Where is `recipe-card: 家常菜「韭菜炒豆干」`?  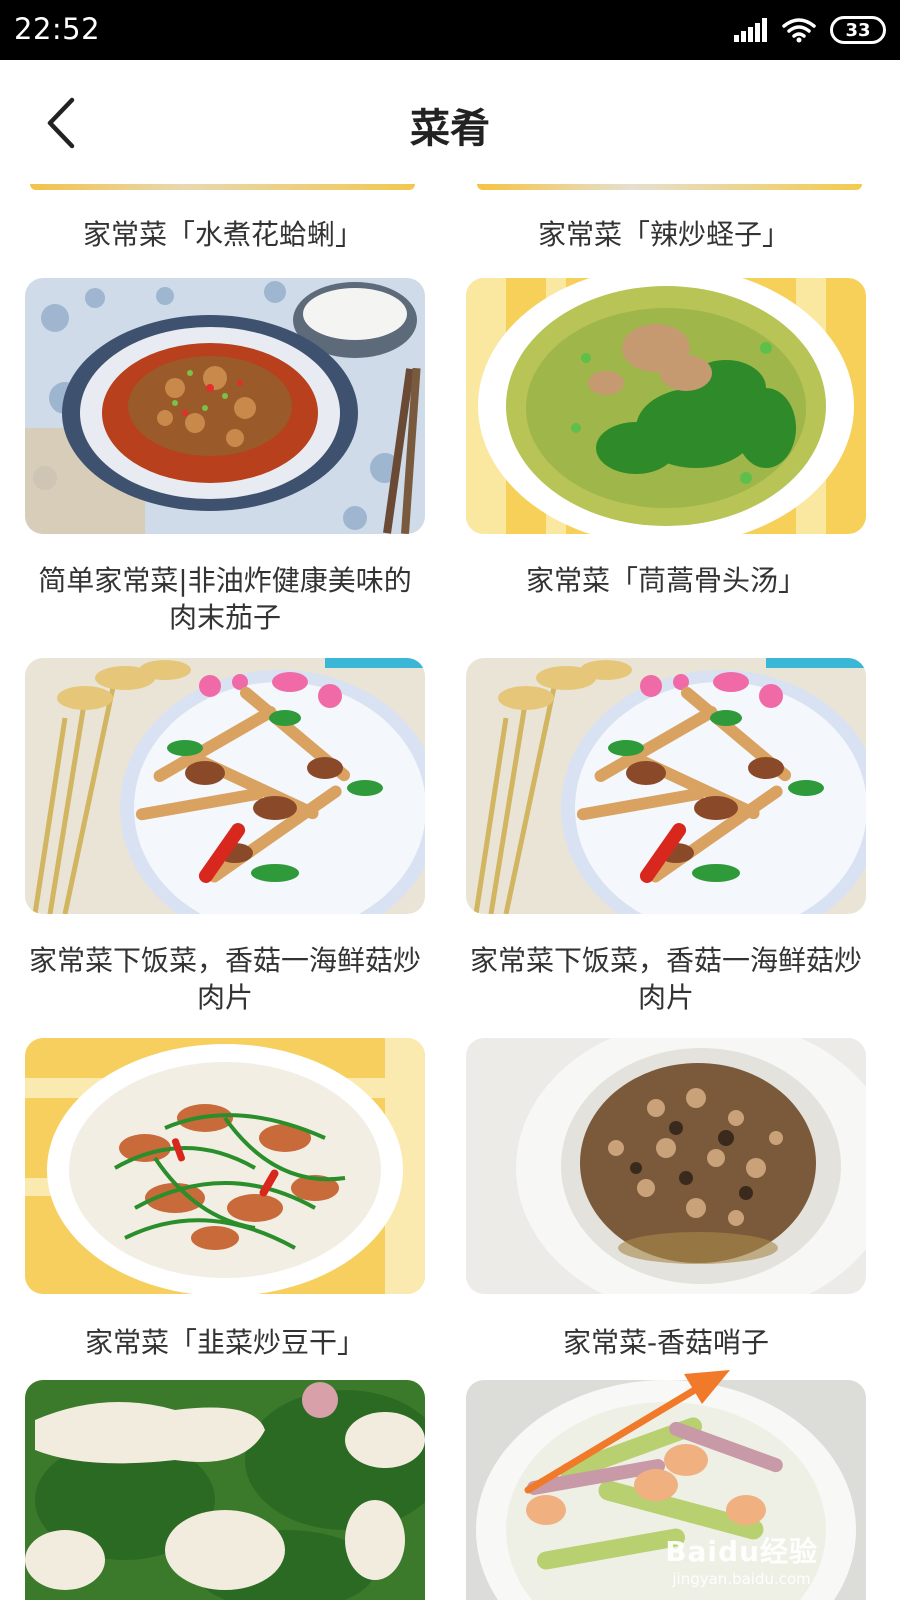 recipe-card: 家常菜「韭菜炒豆干」 is located at coordinates (225, 1199).